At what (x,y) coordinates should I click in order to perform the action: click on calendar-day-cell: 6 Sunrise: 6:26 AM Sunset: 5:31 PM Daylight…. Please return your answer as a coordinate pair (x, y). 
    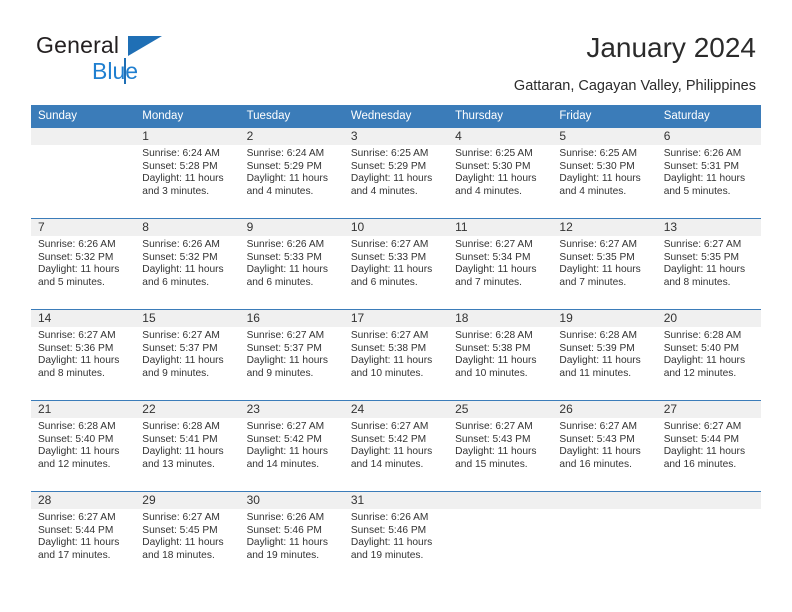
    Looking at the image, I should click on (708, 173).